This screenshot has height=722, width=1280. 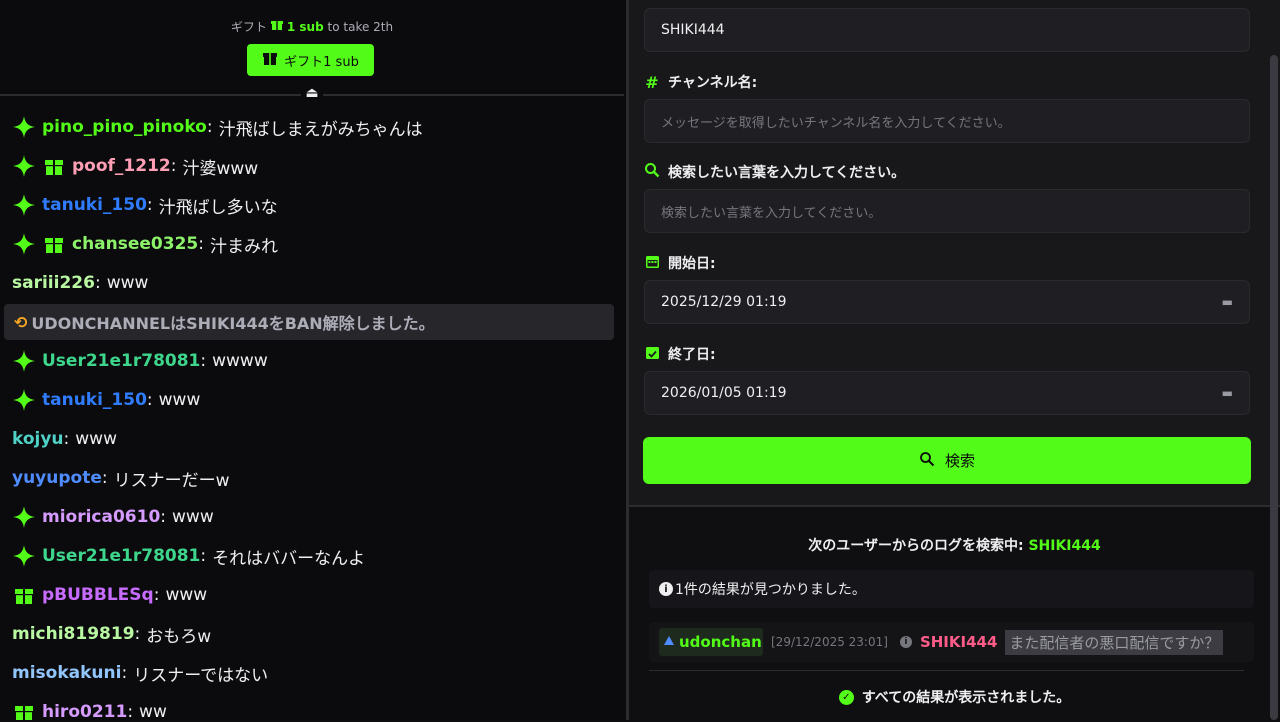 What do you see at coordinates (724, 302) in the screenshot?
I see `start-date-value: 2025/12/29 01:19` at bounding box center [724, 302].